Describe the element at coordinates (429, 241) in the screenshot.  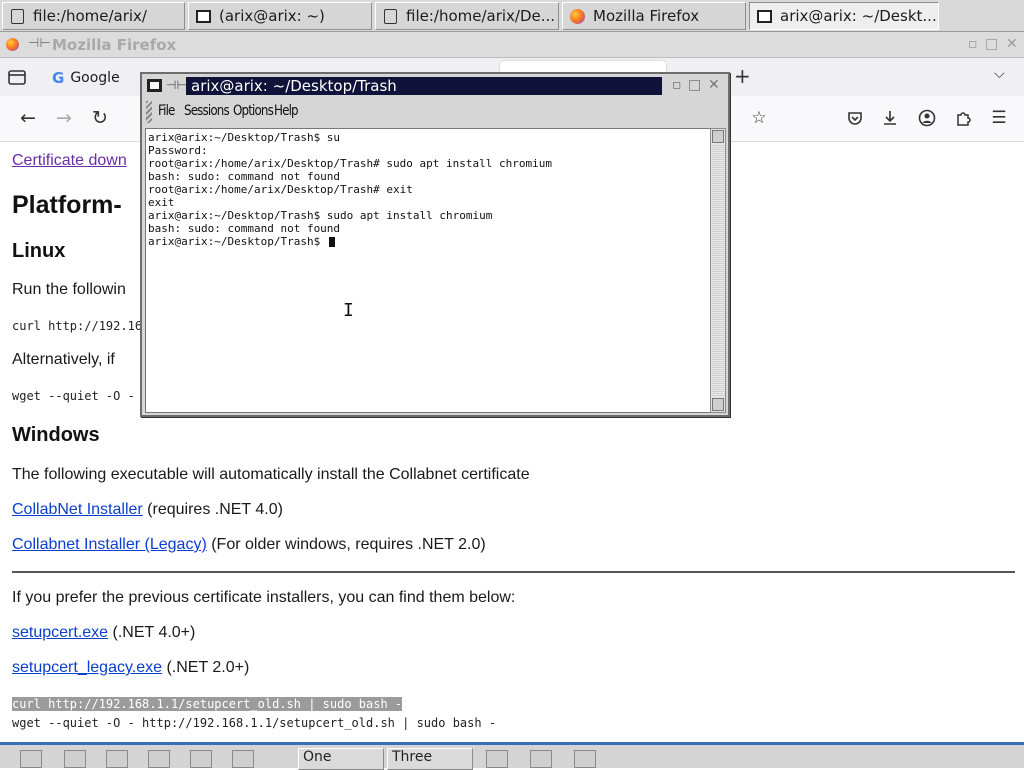
I see `terminal-prompt-line: arix@arix:~/Desktop/Trash$` at that location.